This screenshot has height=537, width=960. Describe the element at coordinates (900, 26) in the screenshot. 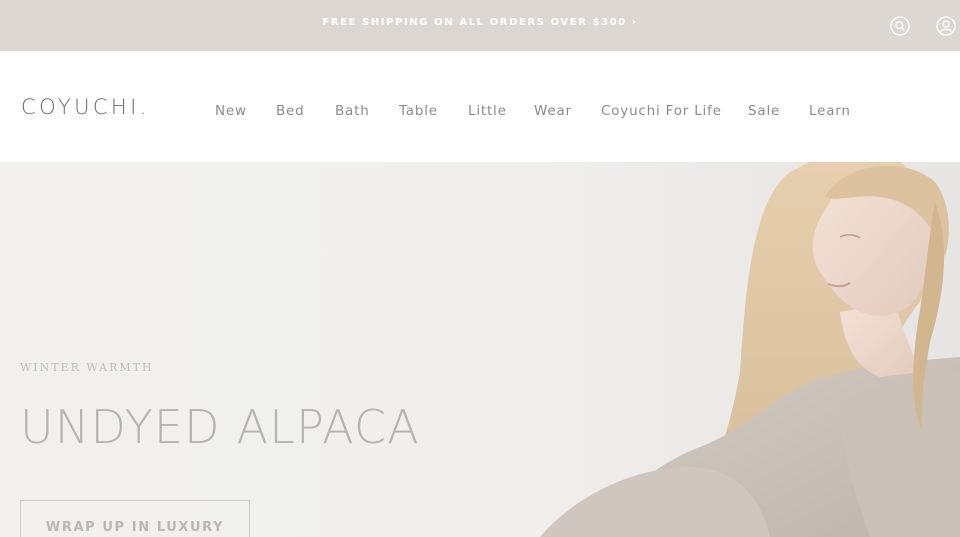

I see `search-icon` at that location.